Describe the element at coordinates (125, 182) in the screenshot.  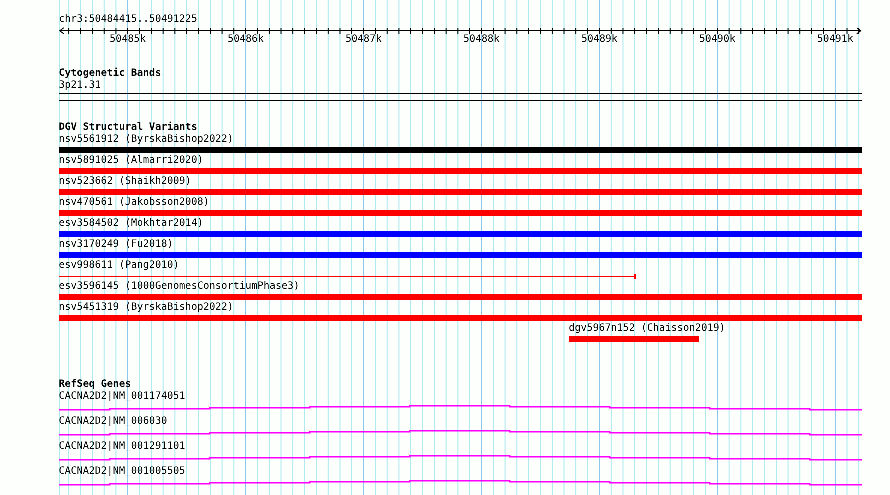
I see `variant-label: nsv523662 (Shaikh2009)` at that location.